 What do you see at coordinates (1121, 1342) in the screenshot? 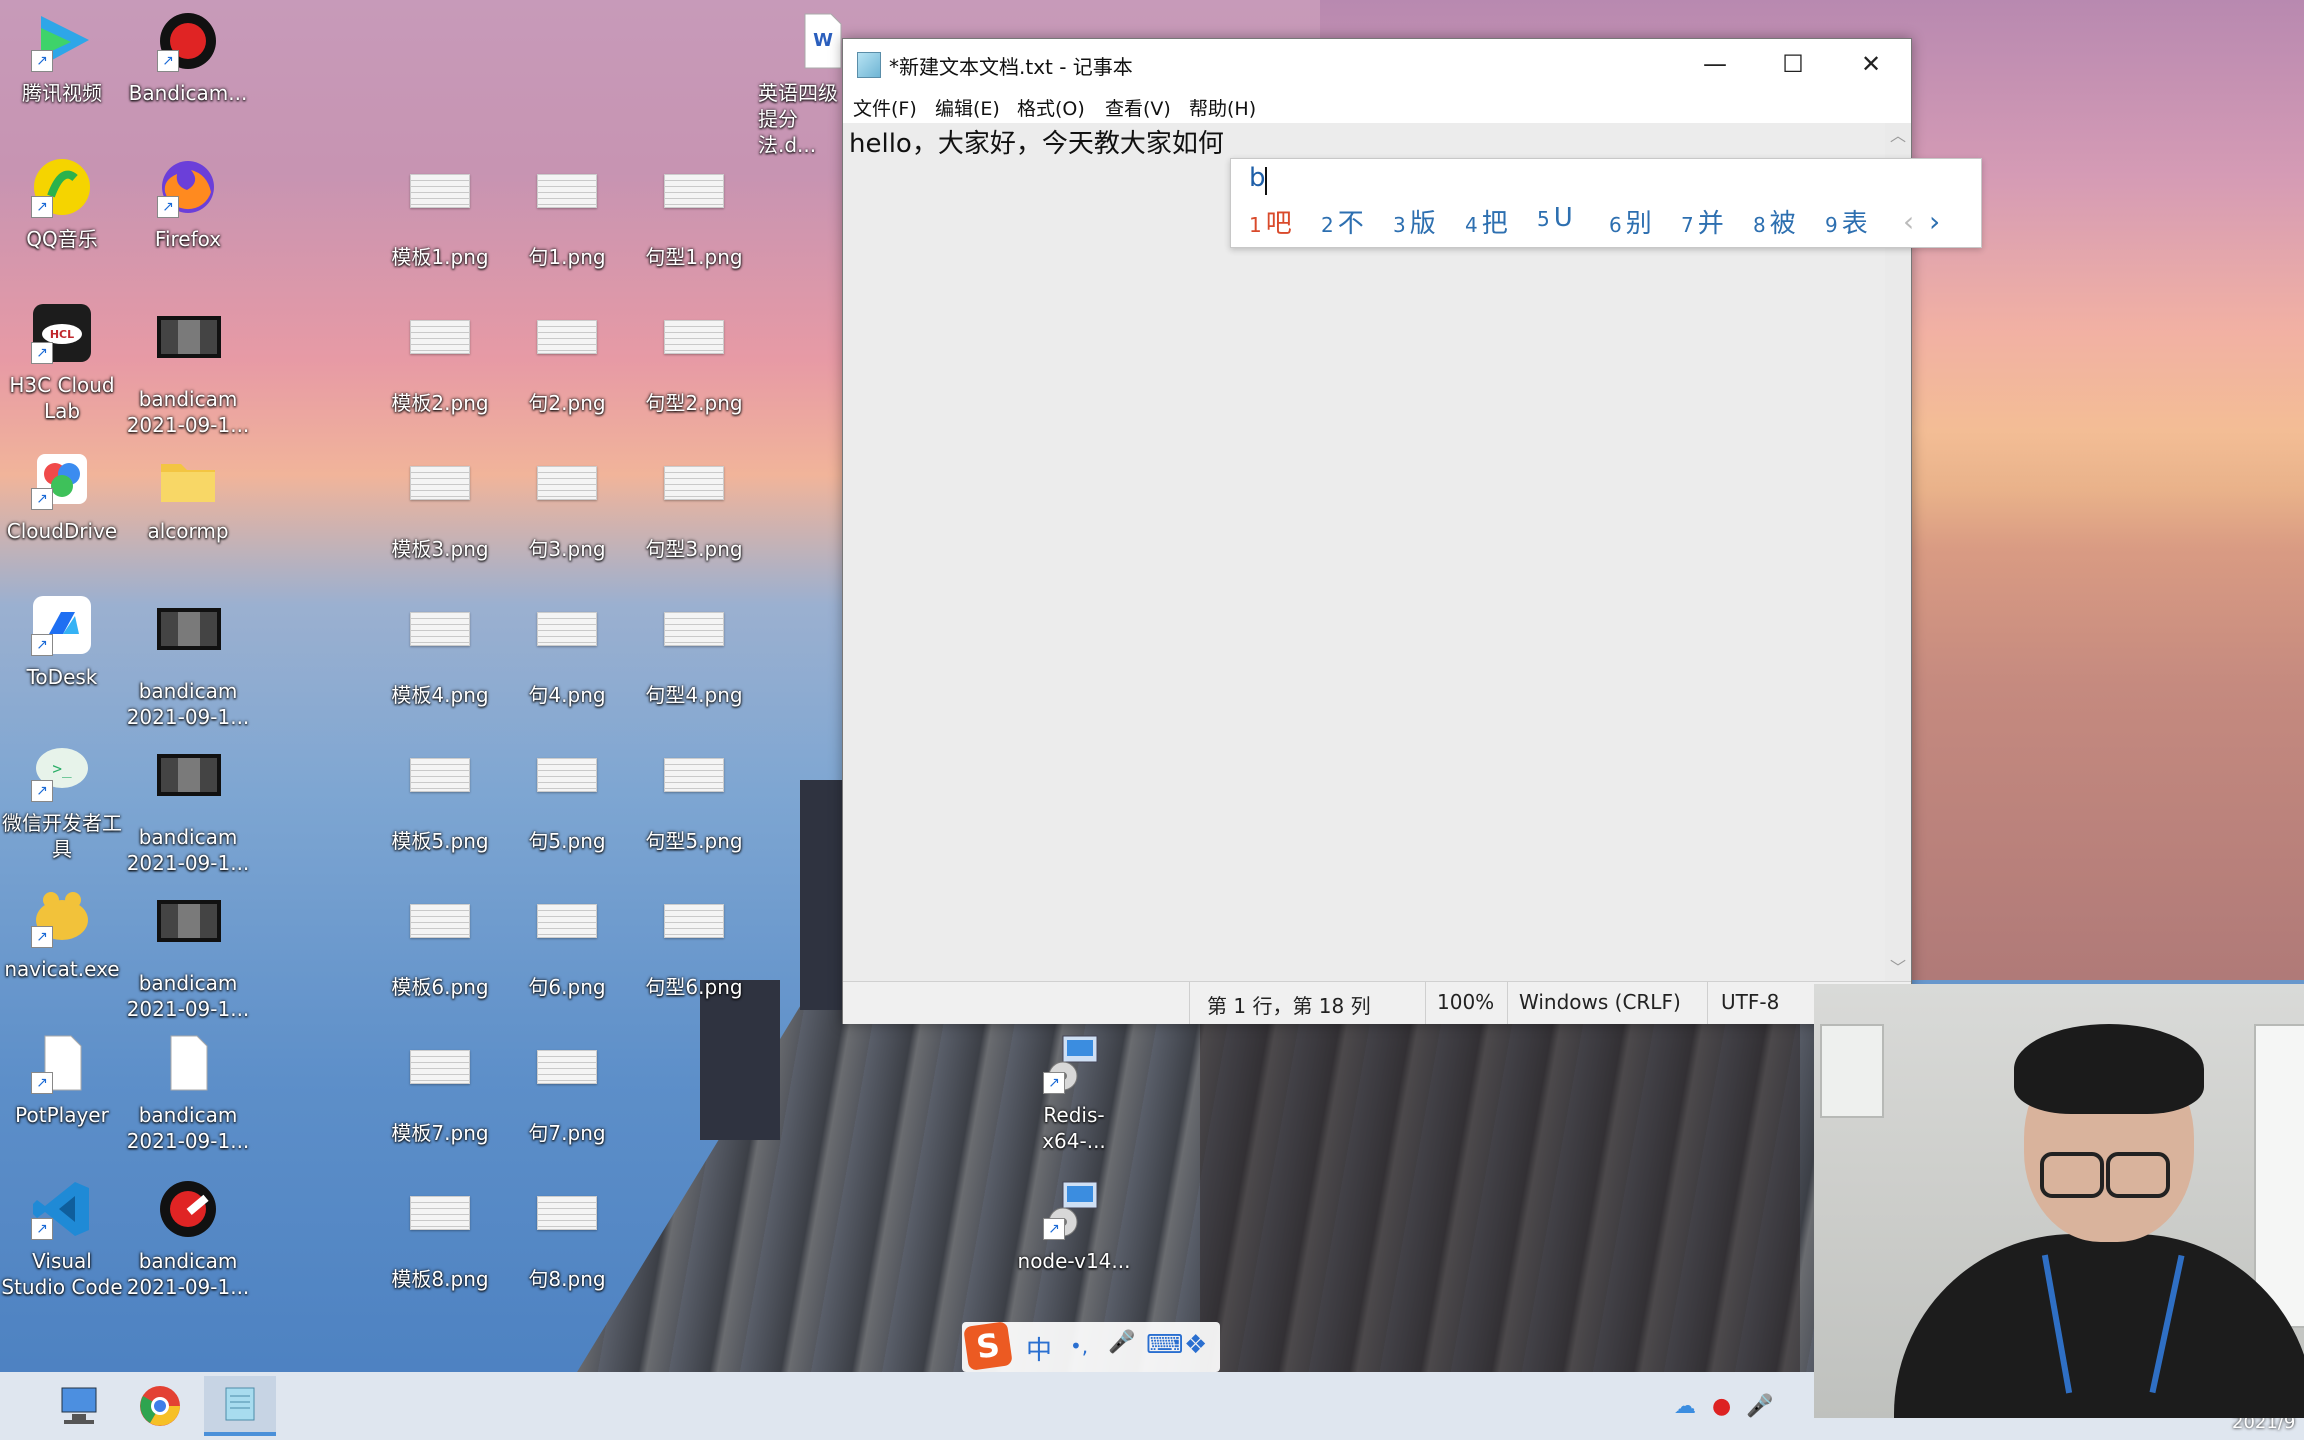
I see `microphone-icon: 🎤` at bounding box center [1121, 1342].